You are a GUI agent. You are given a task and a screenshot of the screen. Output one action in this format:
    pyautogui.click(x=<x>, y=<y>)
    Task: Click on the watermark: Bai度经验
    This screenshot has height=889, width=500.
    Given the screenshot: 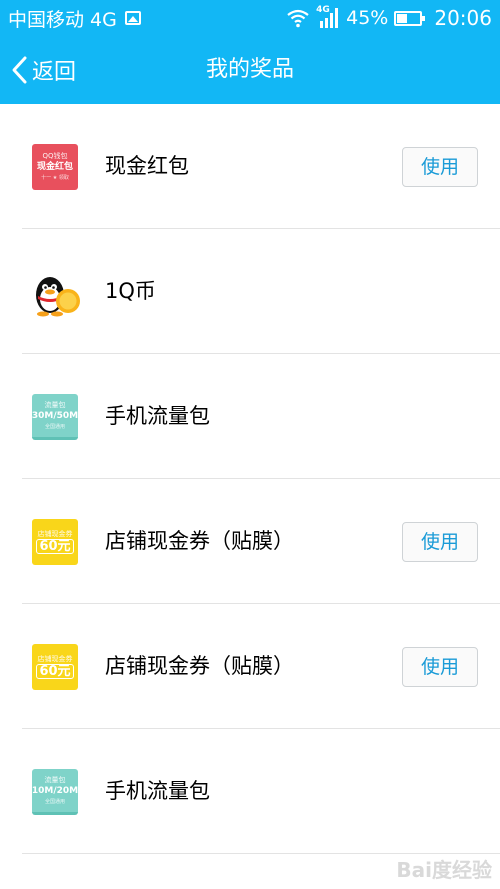 What is the action you would take?
    pyautogui.click(x=444, y=870)
    